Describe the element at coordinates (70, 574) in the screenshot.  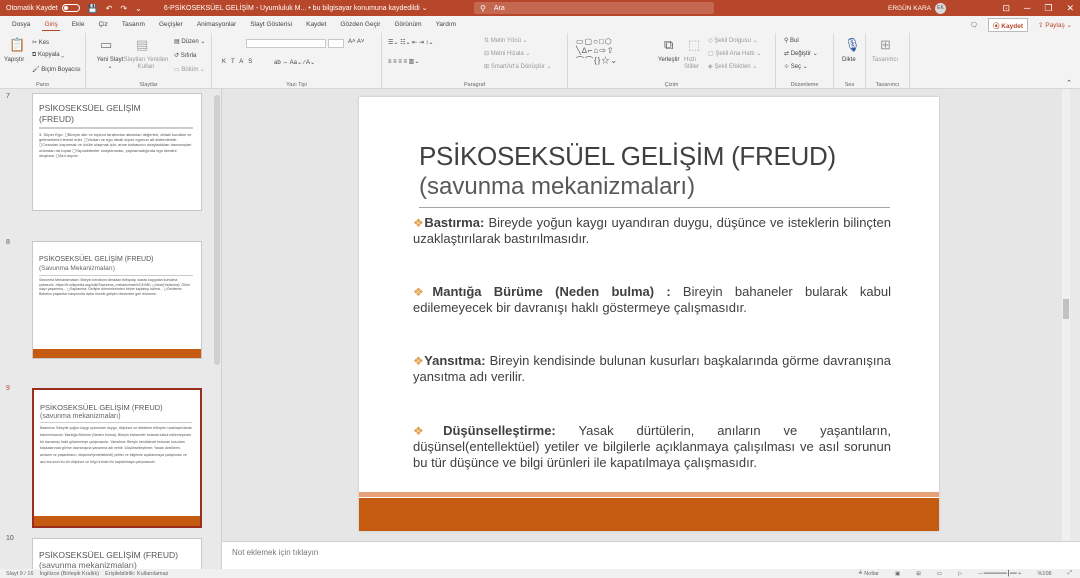
I see `language-indicator: İngilizce (Birleşik Krallık)` at that location.